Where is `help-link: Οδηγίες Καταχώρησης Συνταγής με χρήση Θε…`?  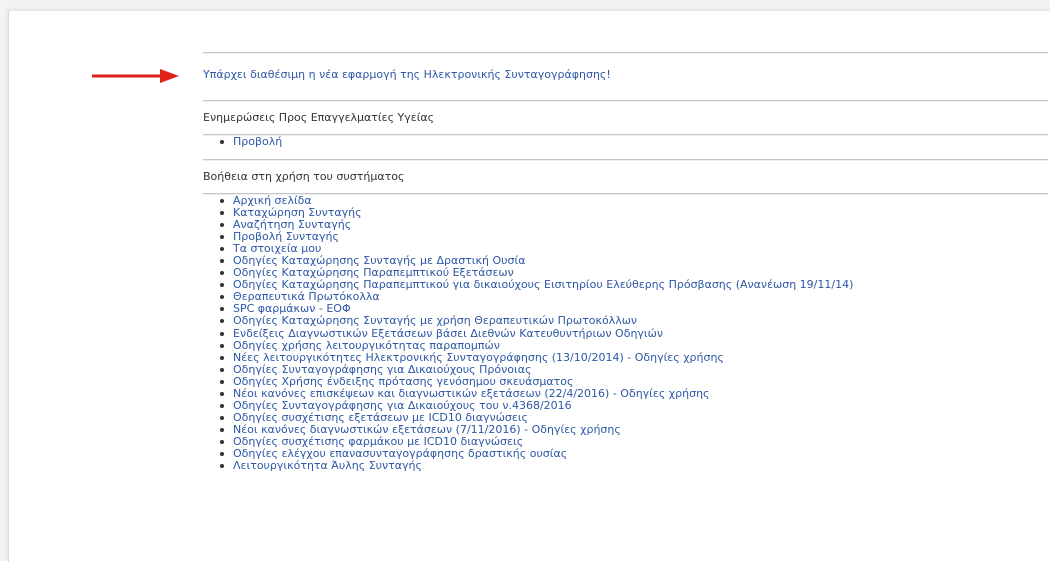
help-link: Οδηγίες Καταχώρησης Συνταγής με χρήση Θε… is located at coordinates (634, 321).